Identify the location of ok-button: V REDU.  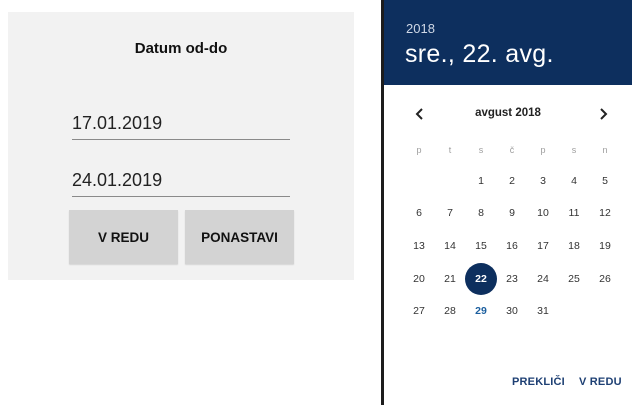
(123, 237).